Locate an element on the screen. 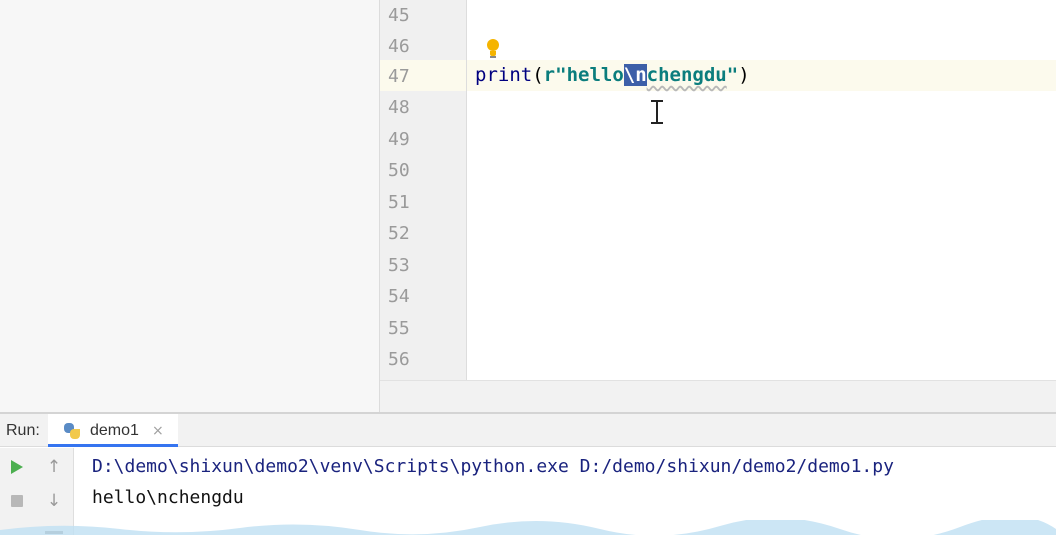  code-quote-close: " is located at coordinates (732, 75).